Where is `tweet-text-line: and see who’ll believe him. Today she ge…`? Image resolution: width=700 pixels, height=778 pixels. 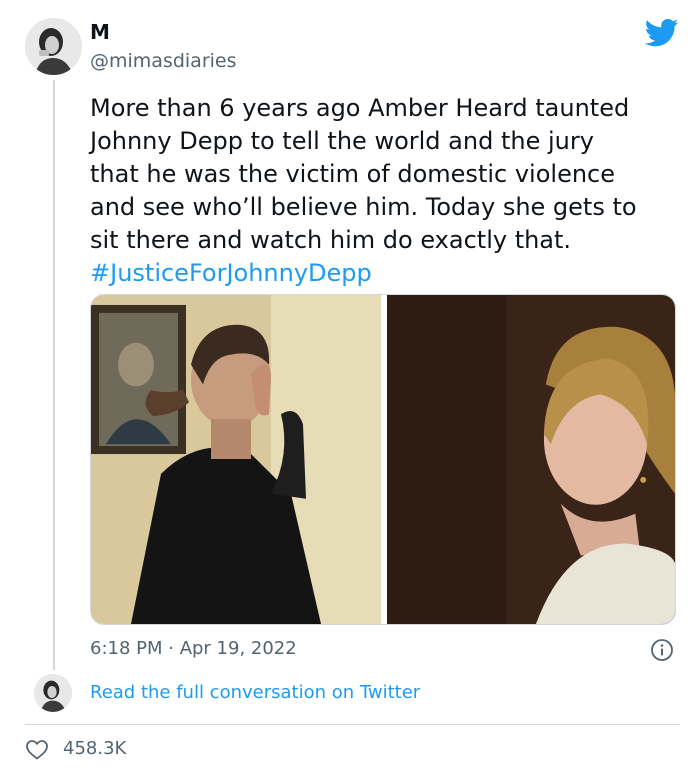 tweet-text-line: and see who’ll believe him. Today she ge… is located at coordinates (363, 207).